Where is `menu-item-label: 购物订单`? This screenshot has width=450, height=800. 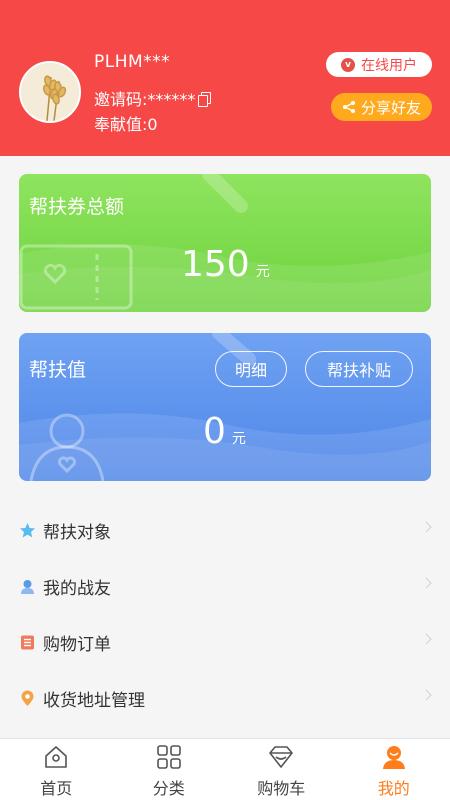 menu-item-label: 购物订单 is located at coordinates (77, 644).